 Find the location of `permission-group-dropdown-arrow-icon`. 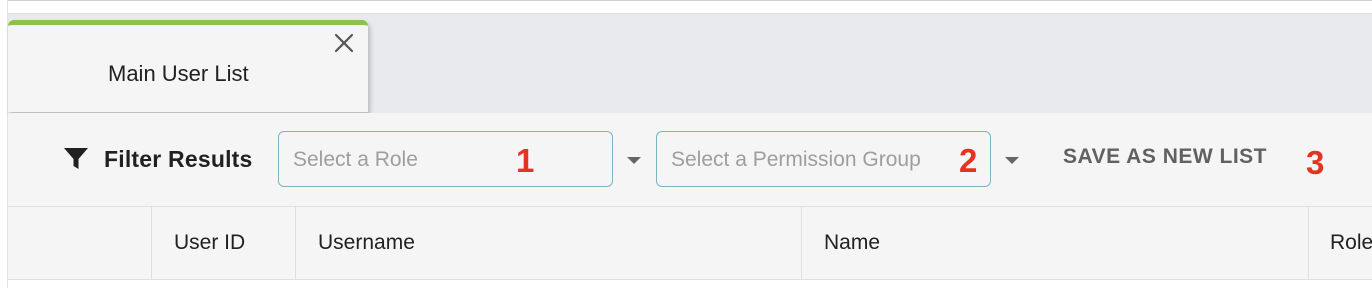

permission-group-dropdown-arrow-icon is located at coordinates (1012, 160).